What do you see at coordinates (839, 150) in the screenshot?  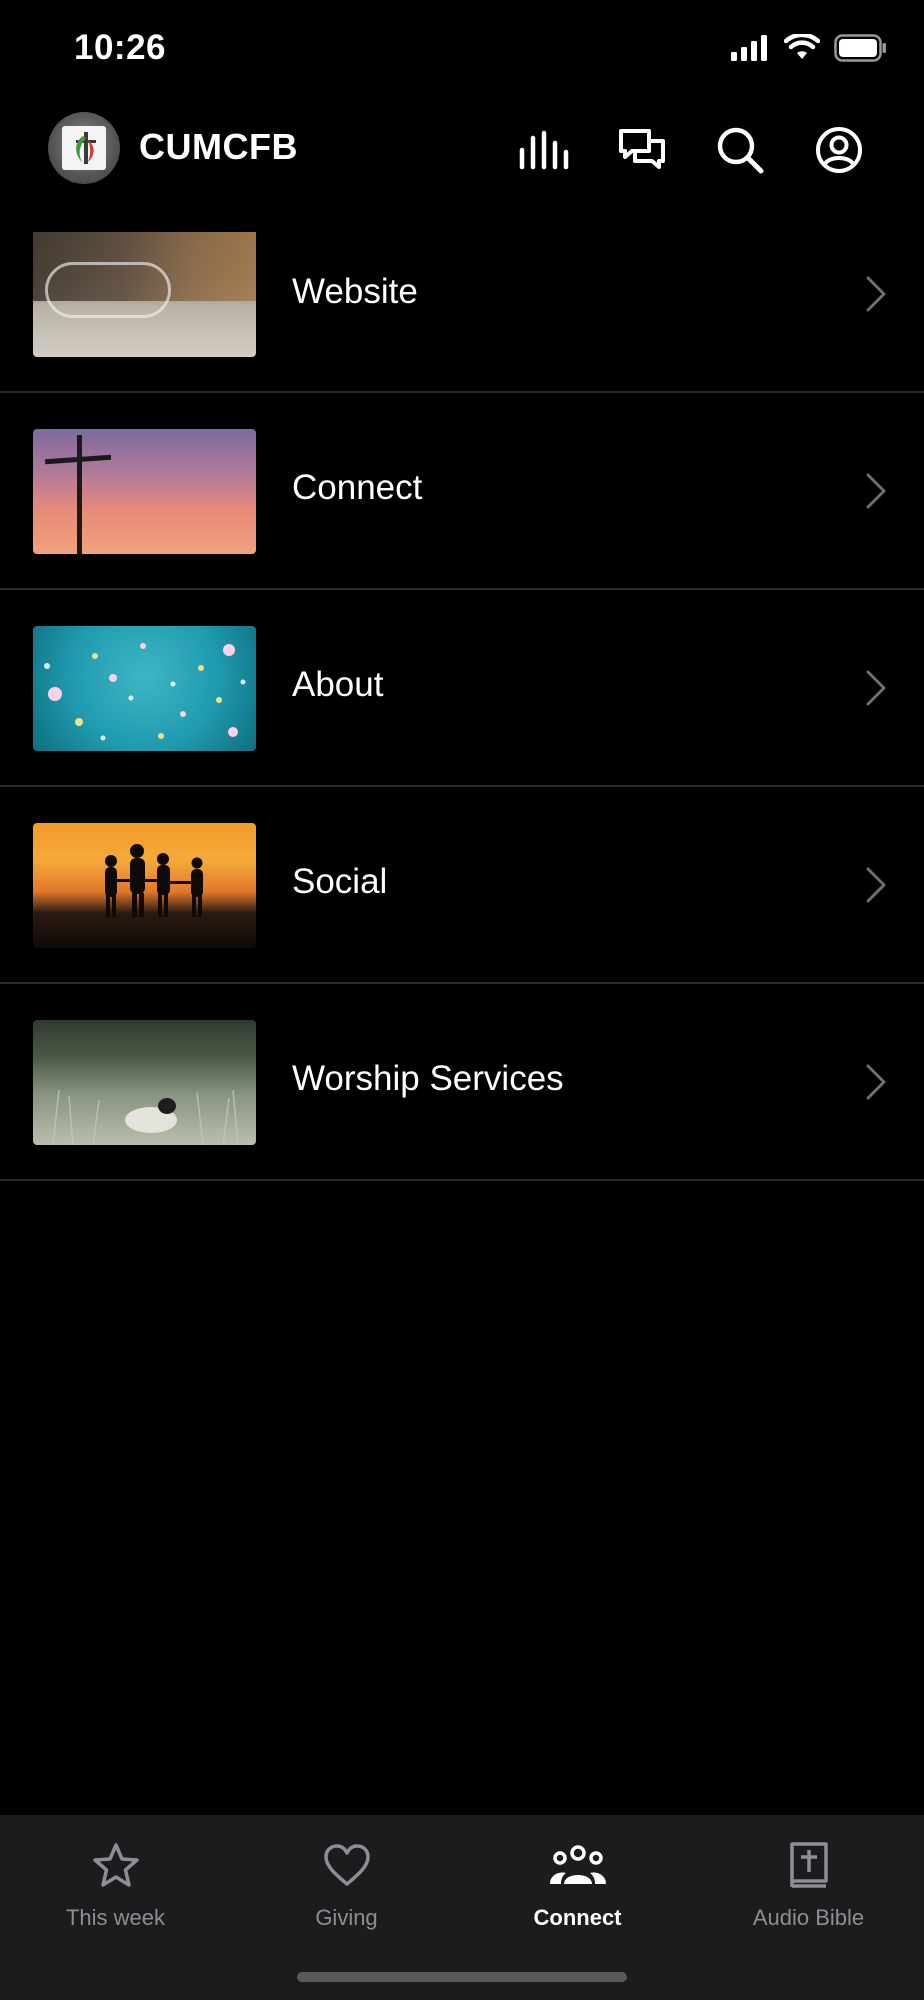 I see `profile-icon` at bounding box center [839, 150].